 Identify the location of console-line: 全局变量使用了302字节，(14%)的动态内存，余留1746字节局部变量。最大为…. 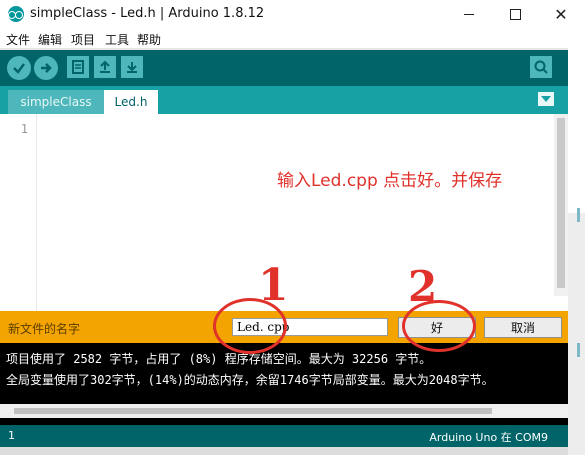
(250, 380).